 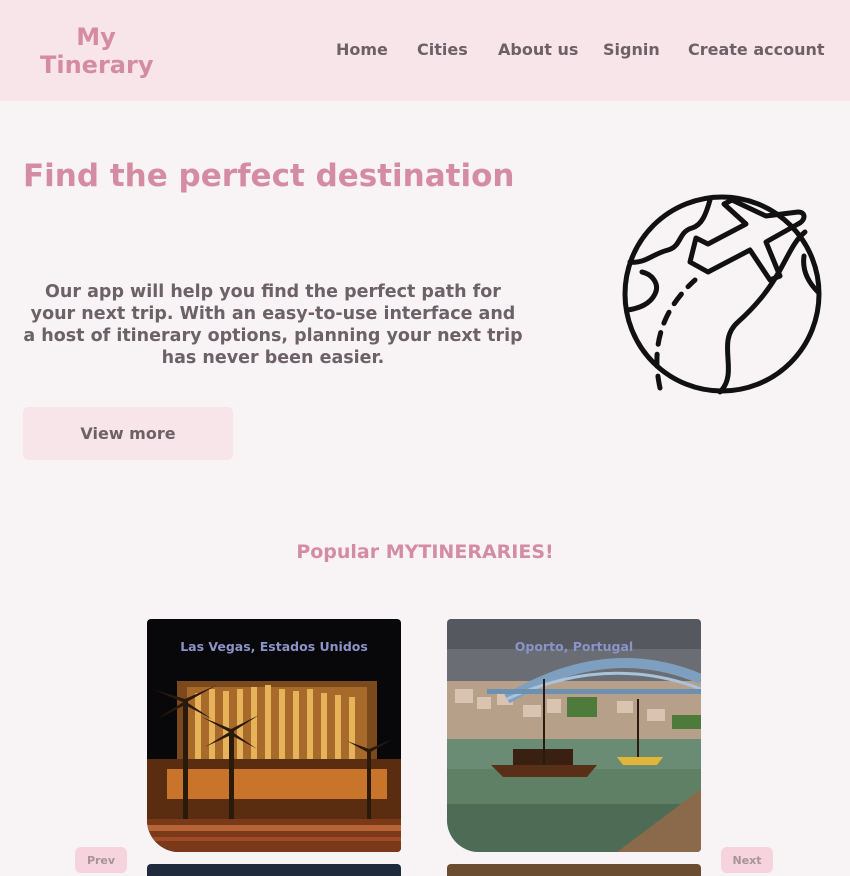 I want to click on city-card-oporto: Oporto, Portugal, so click(x=574, y=735).